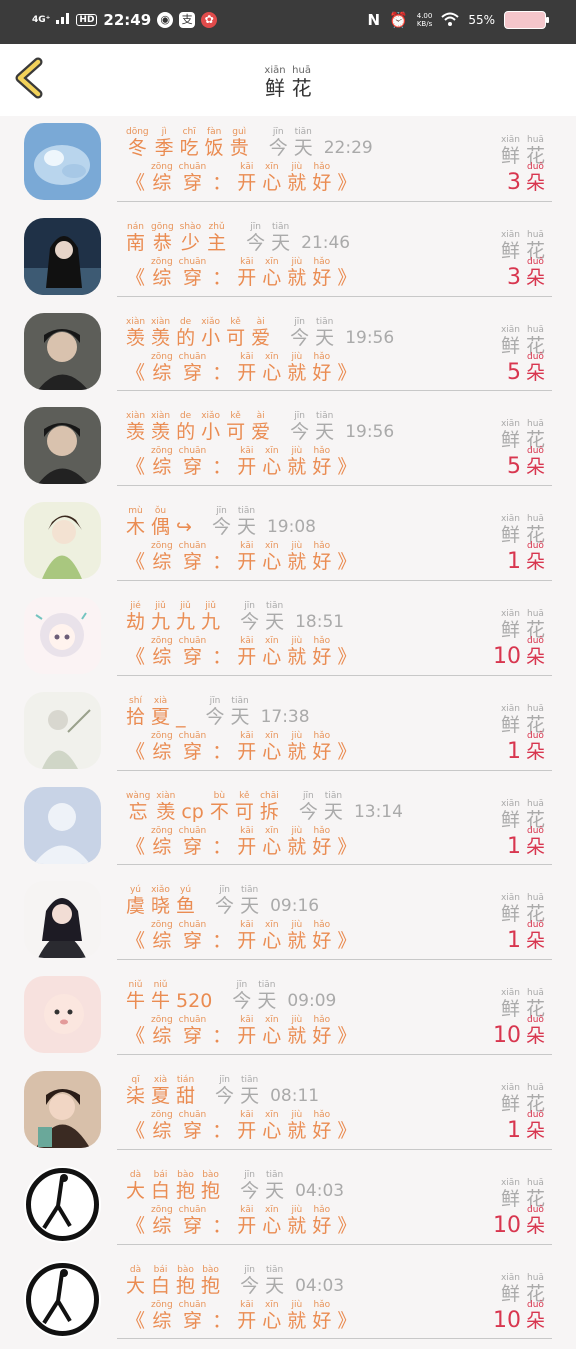 The image size is (576, 1349). I want to click on ruby-char: bù 不, so click(219, 807).